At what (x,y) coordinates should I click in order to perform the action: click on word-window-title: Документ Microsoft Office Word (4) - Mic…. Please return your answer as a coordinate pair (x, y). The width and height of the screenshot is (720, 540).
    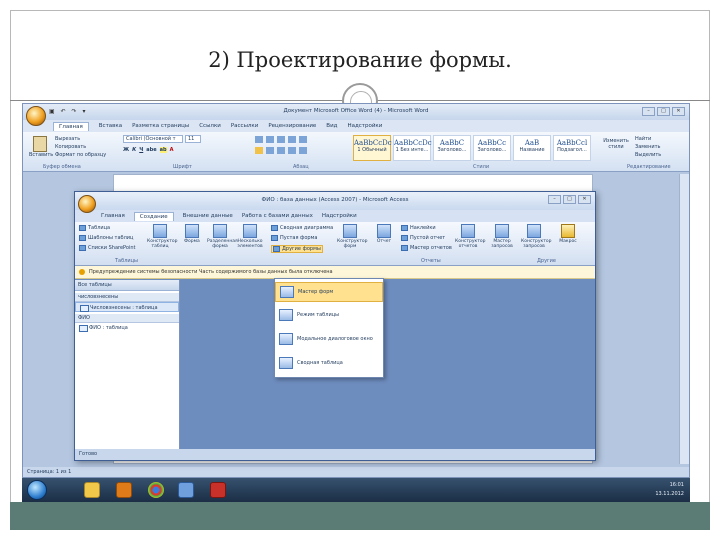
    Looking at the image, I should click on (356, 111).